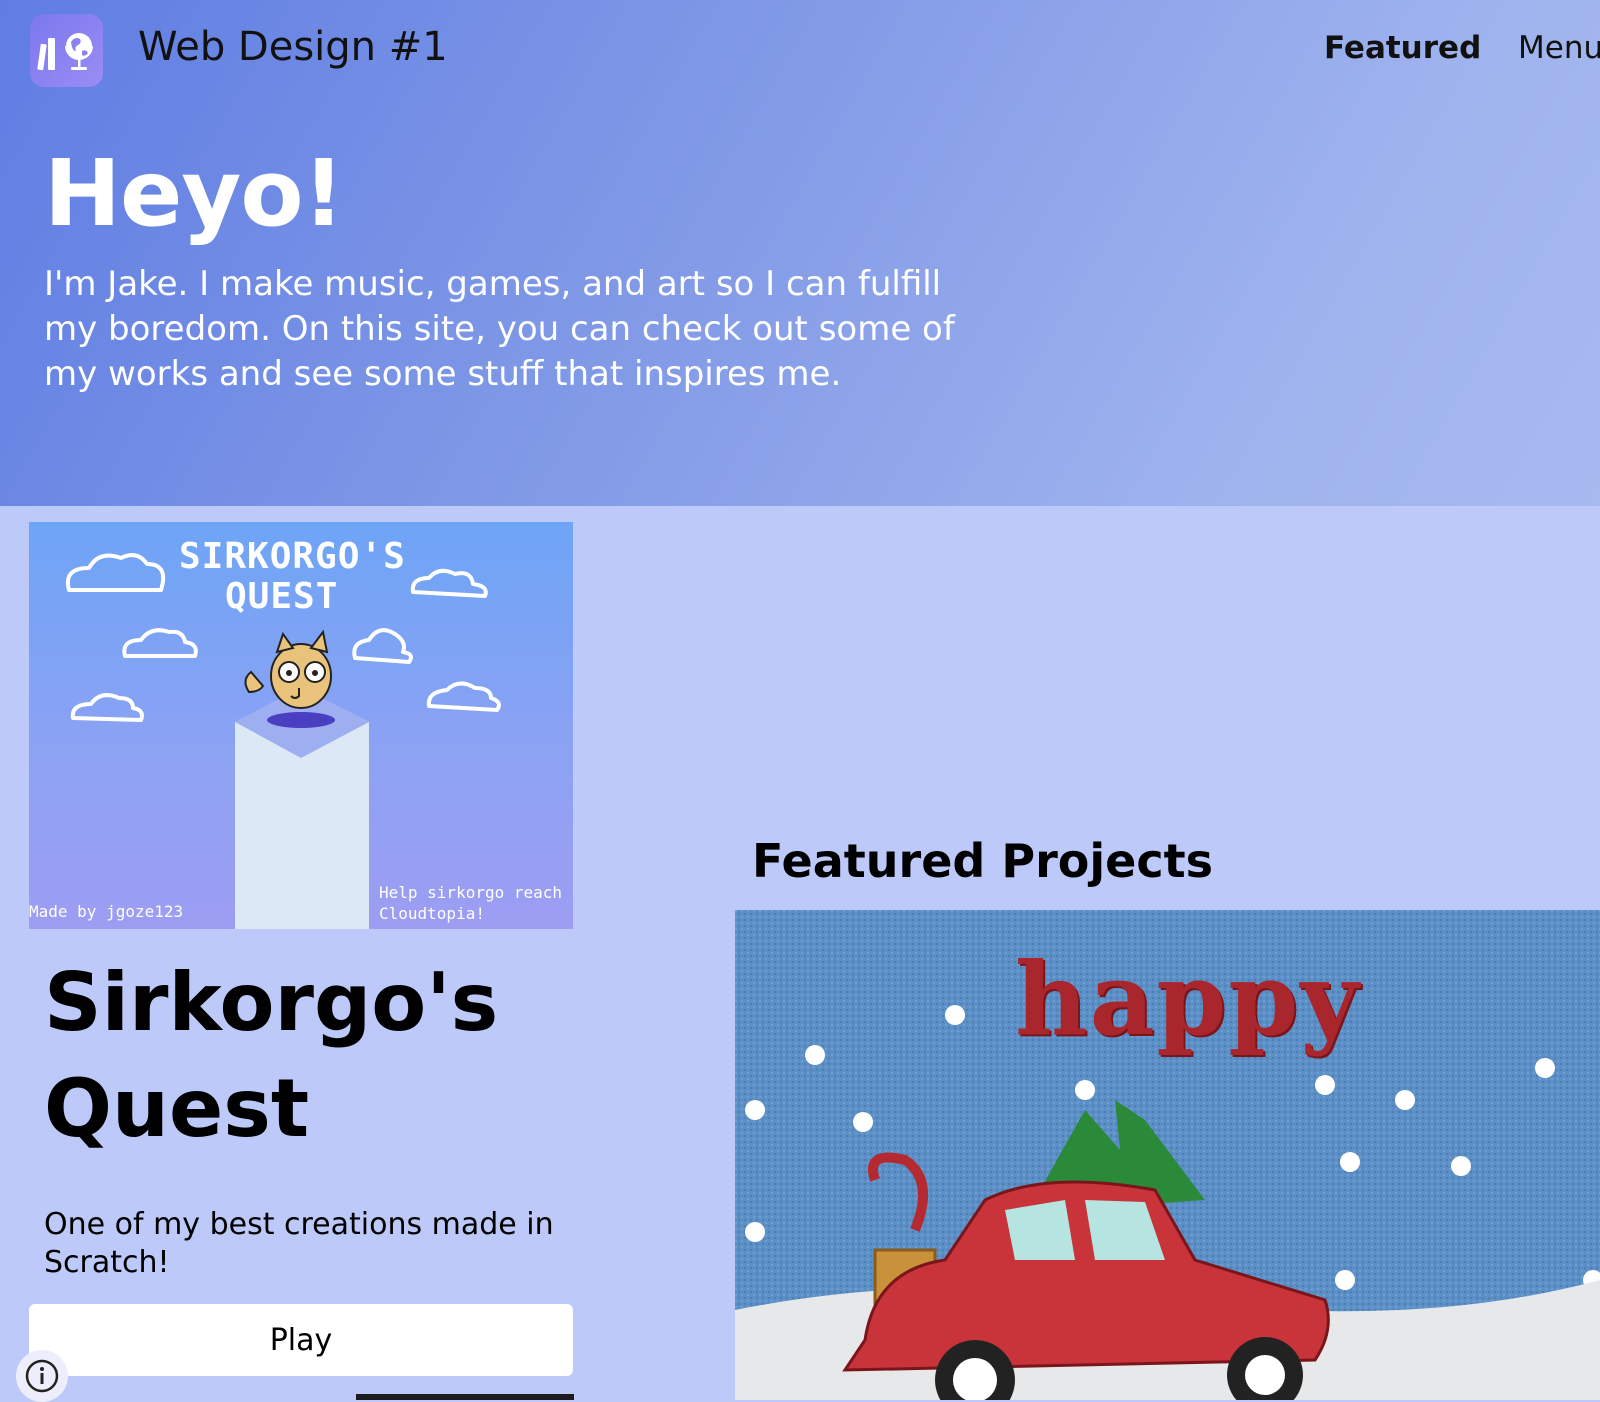  I want to click on cover-credit: Made by jgoze123, so click(106, 911).